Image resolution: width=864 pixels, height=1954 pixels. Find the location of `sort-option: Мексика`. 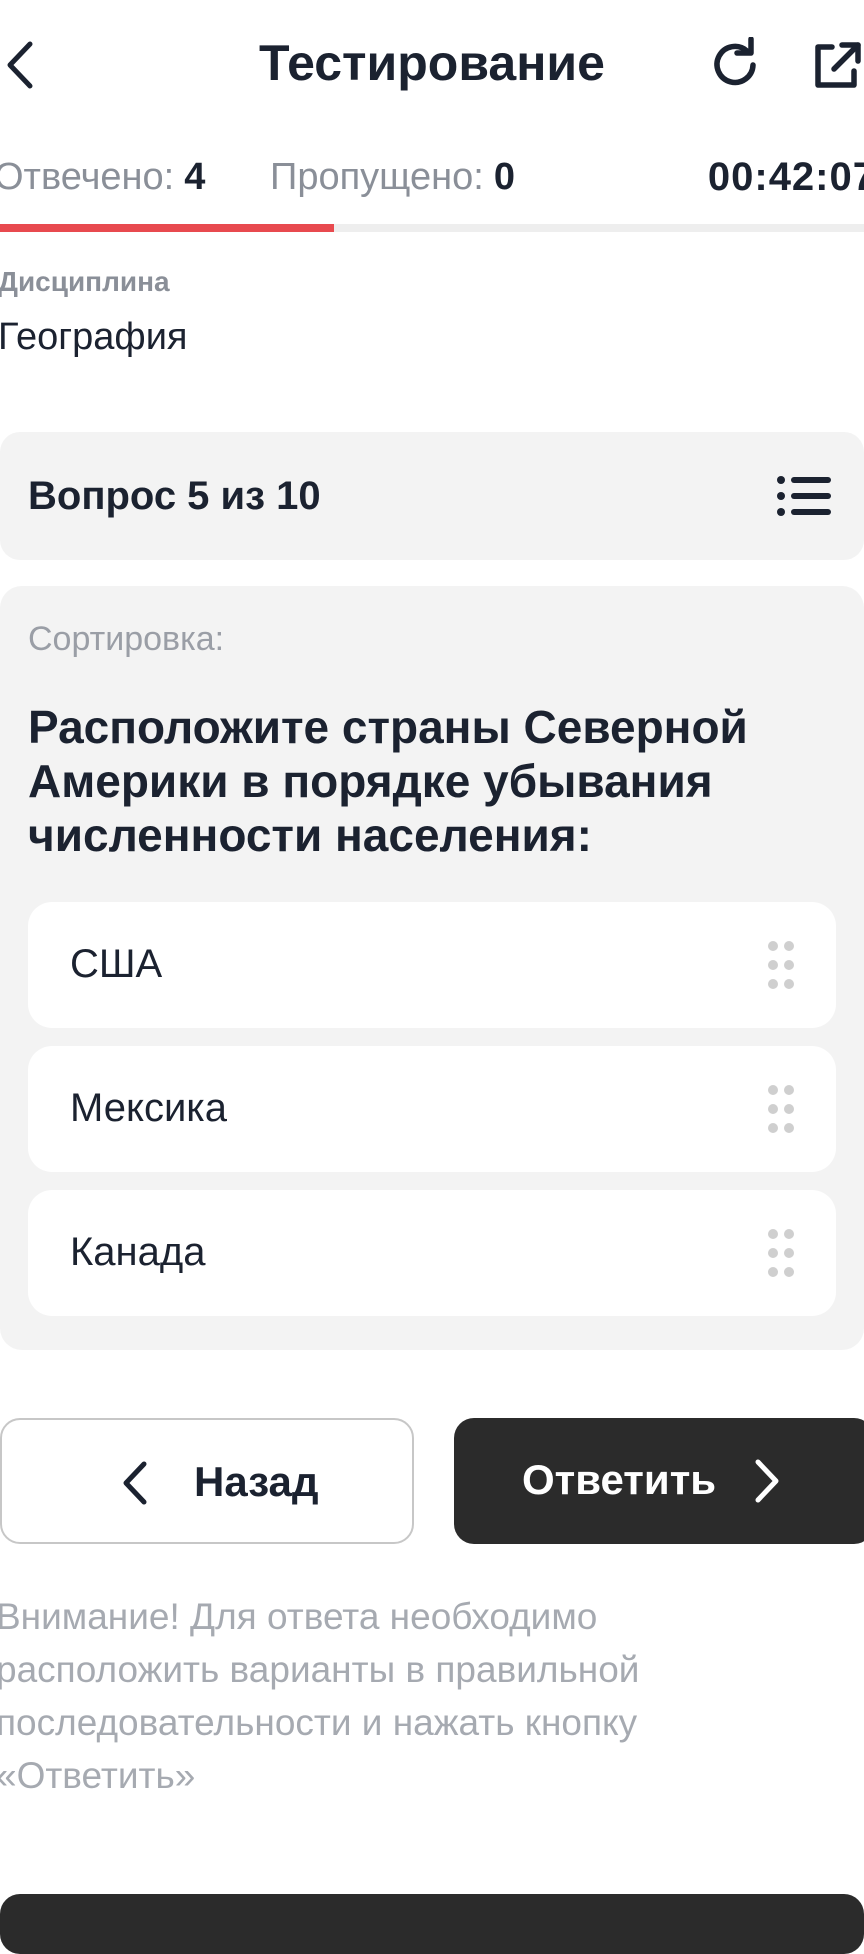

sort-option: Мексика is located at coordinates (432, 1109).